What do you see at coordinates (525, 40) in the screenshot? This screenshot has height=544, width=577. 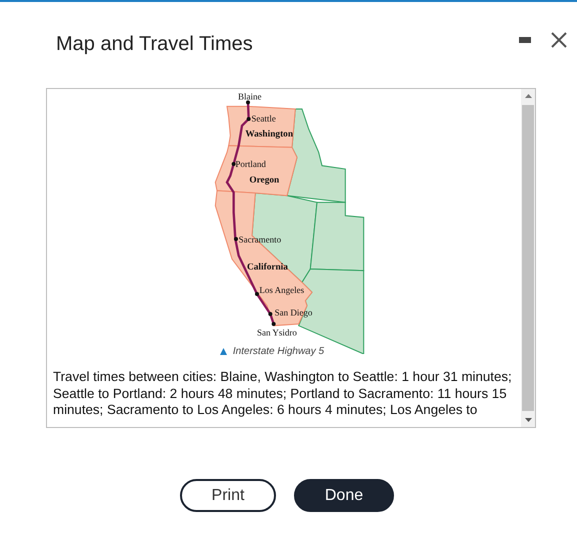 I see `minimize-icon` at bounding box center [525, 40].